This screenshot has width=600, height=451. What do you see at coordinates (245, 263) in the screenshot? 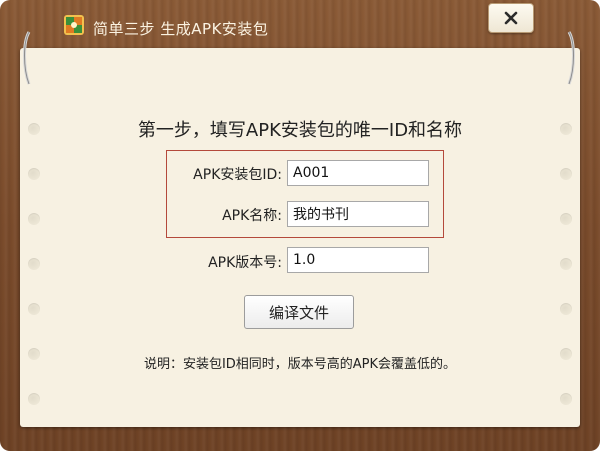
I see `apk-version-label: APK版本号:` at bounding box center [245, 263].